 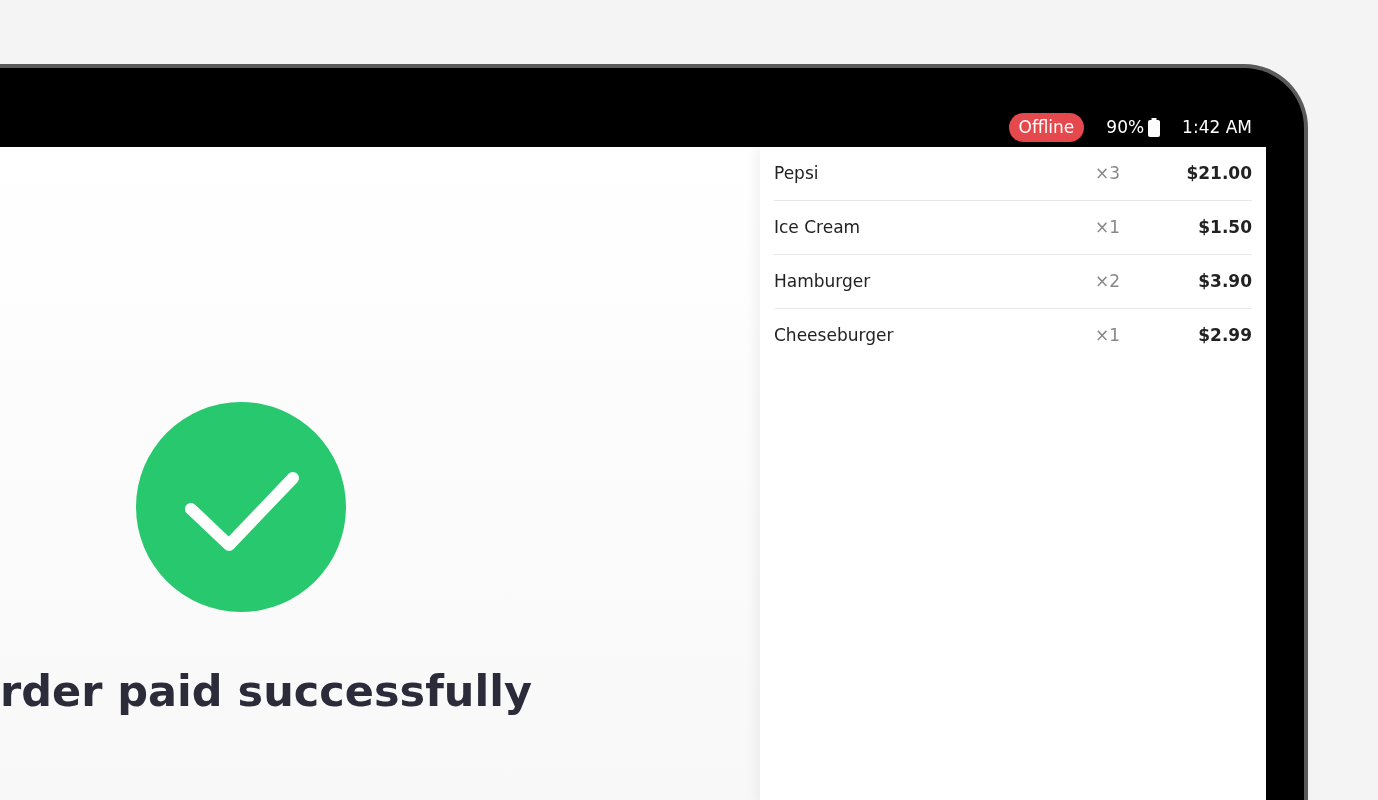 I want to click on item-price: $2.99, so click(x=1224, y=336).